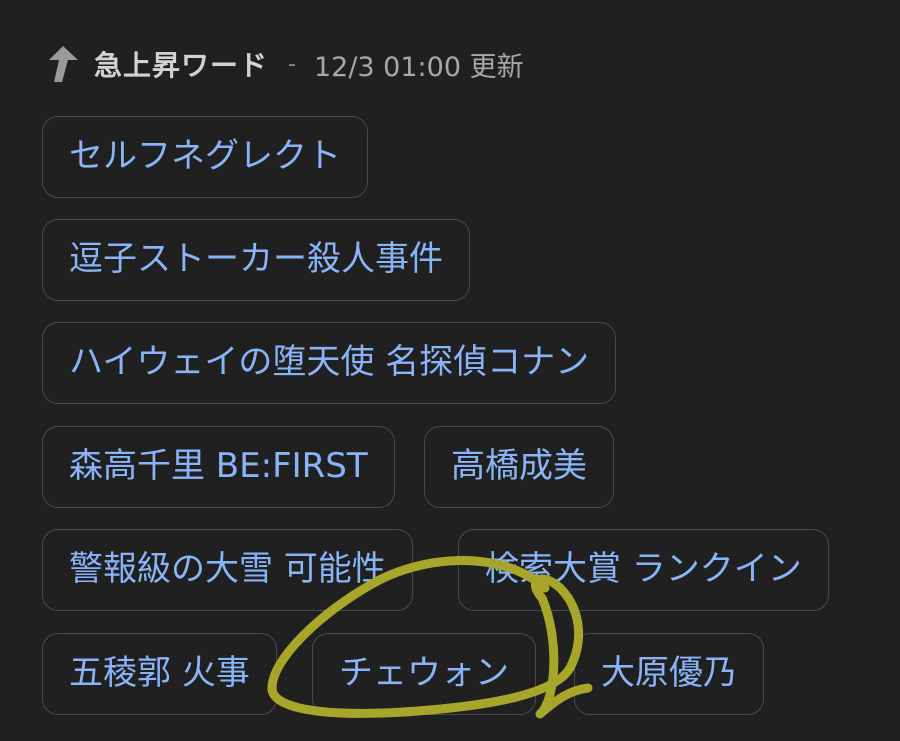 The height and width of the screenshot is (741, 900). What do you see at coordinates (424, 674) in the screenshot?
I see `keyword-chip: チェウォン` at bounding box center [424, 674].